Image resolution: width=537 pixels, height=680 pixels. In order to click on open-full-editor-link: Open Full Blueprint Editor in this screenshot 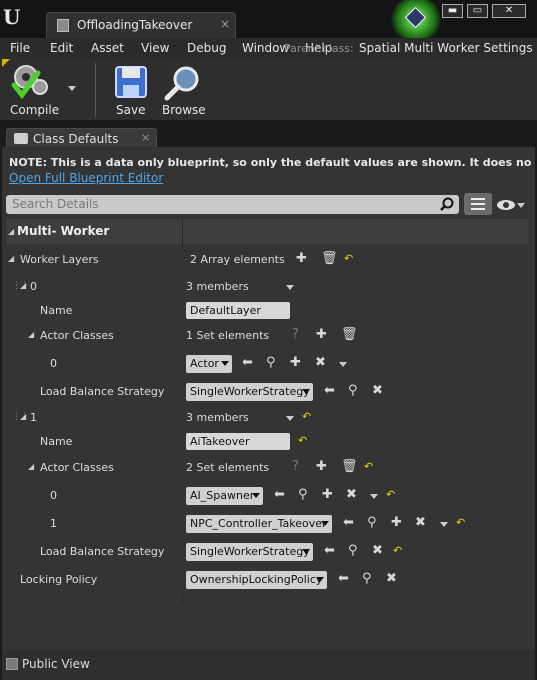, I will do `click(86, 178)`.